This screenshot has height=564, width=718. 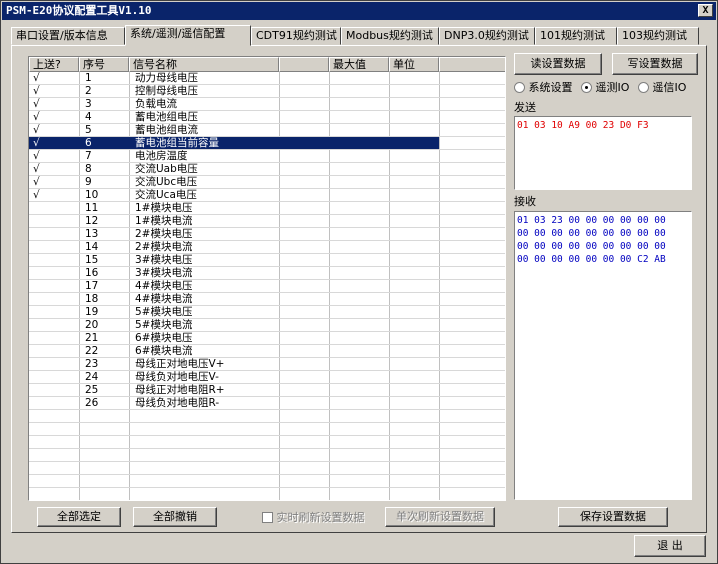 I want to click on radio-telesignal-option: 遥信IO, so click(x=664, y=88).